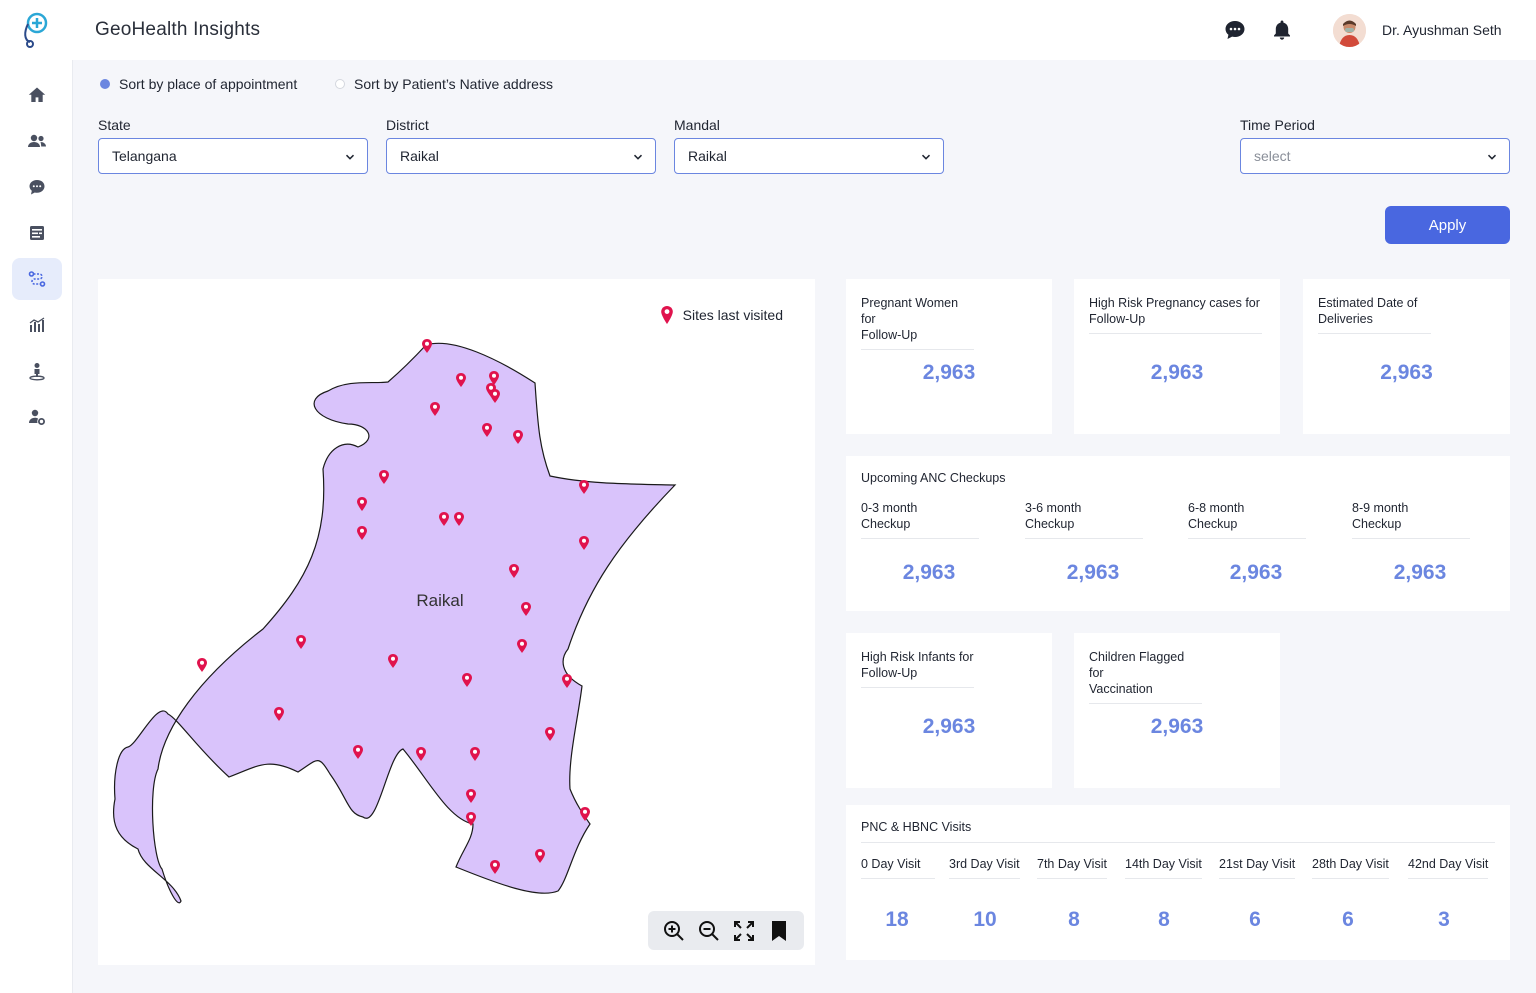 The image size is (1536, 993). What do you see at coordinates (419, 156) in the screenshot?
I see `district-select-value: Raikal` at bounding box center [419, 156].